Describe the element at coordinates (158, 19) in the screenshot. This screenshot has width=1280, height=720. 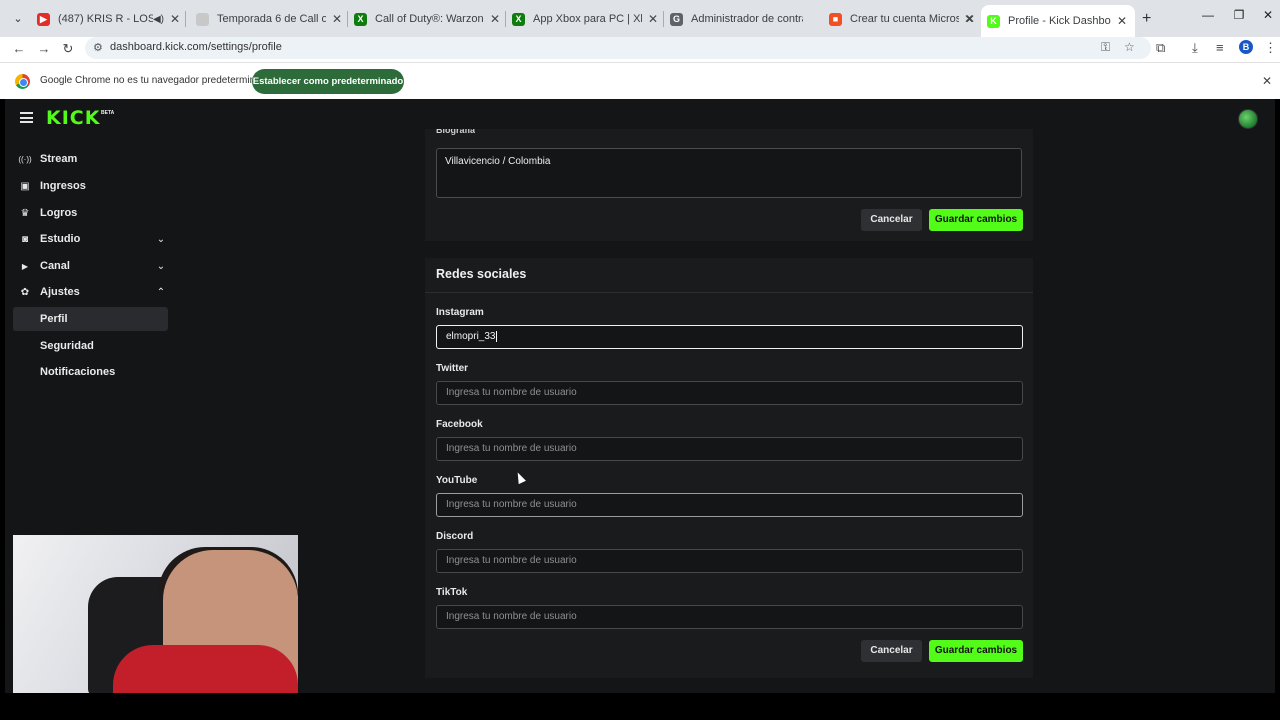
I see `speaker-icon: ◀)` at that location.